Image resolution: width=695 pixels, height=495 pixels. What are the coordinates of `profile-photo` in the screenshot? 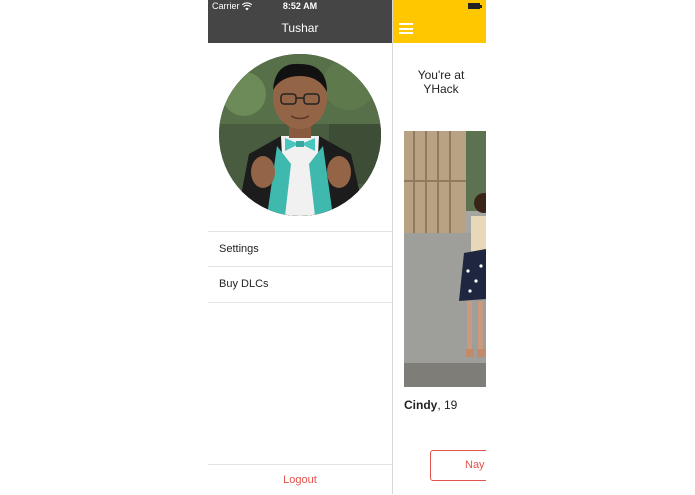 It's located at (445, 259).